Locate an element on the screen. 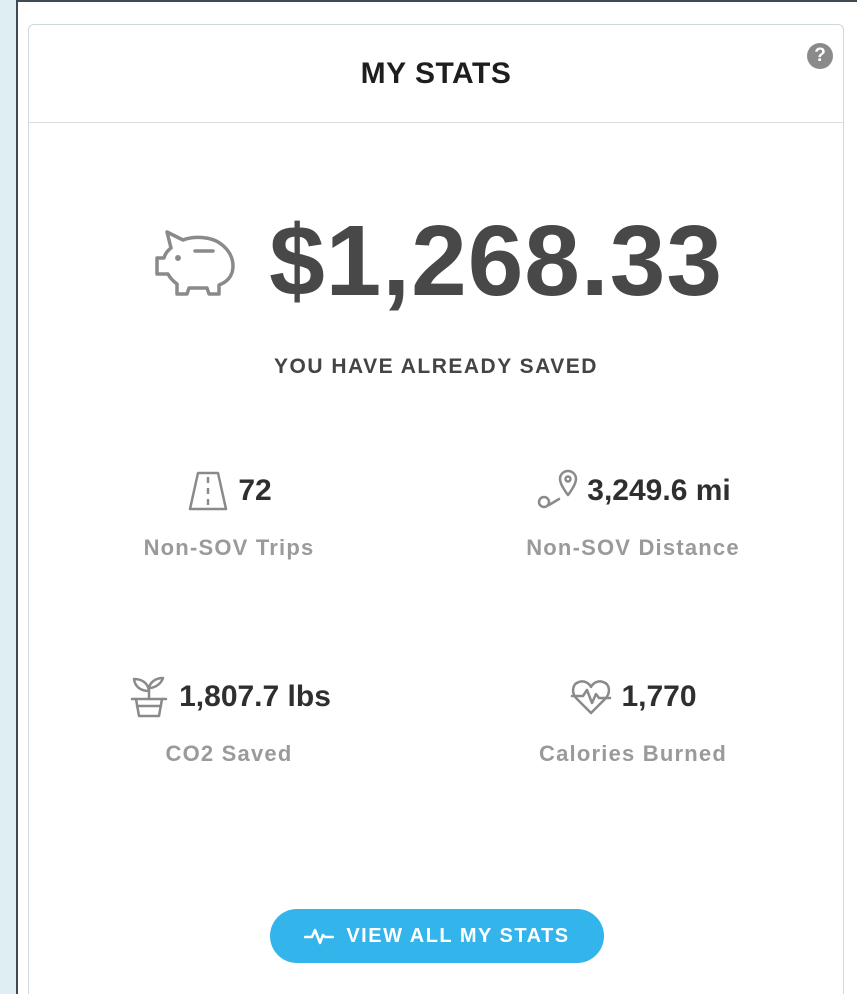 This screenshot has height=994, width=857. activity-pulse-icon is located at coordinates (319, 936).